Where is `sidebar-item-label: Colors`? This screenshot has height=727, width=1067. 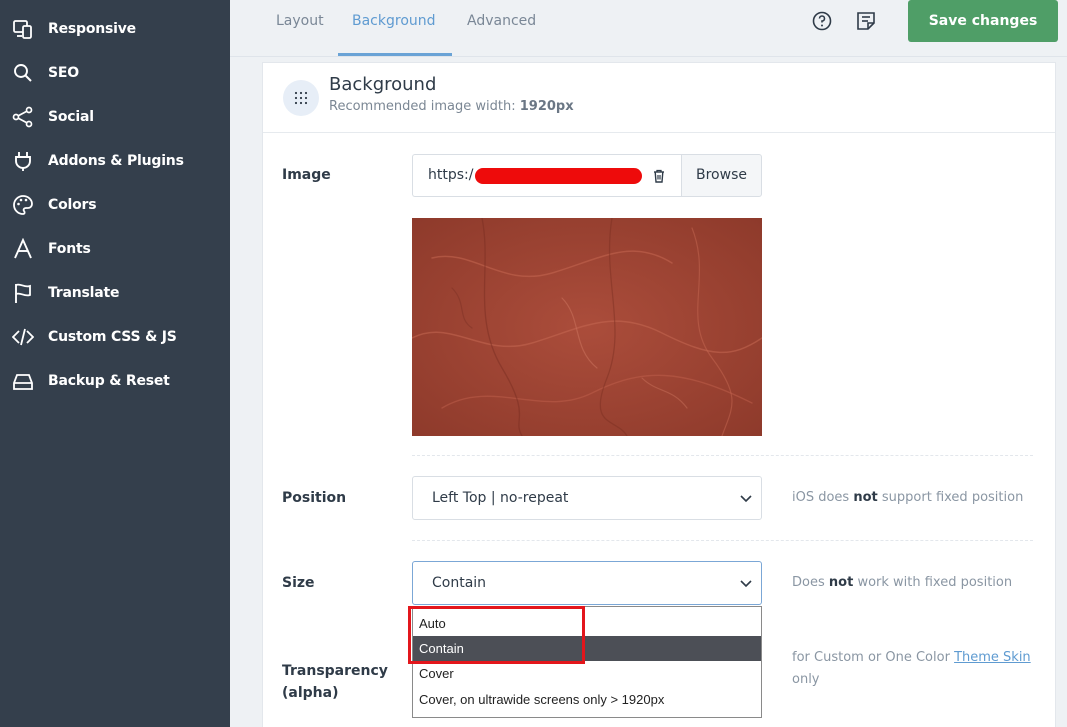
sidebar-item-label: Colors is located at coordinates (72, 205).